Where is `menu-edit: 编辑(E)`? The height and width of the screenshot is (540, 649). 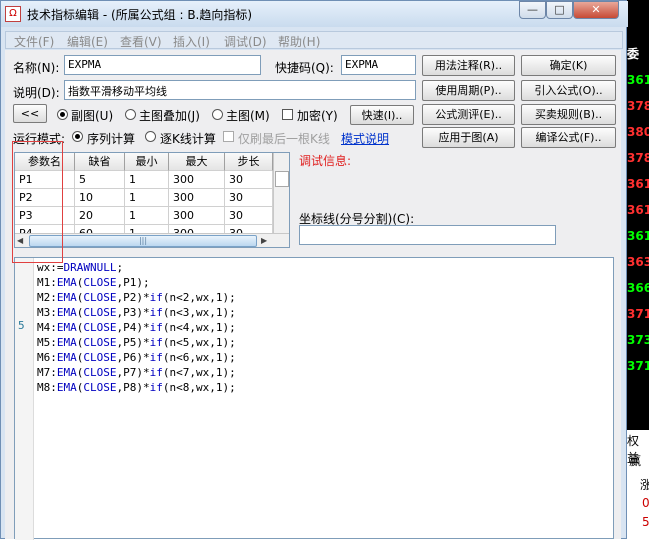 menu-edit: 编辑(E) is located at coordinates (87, 41).